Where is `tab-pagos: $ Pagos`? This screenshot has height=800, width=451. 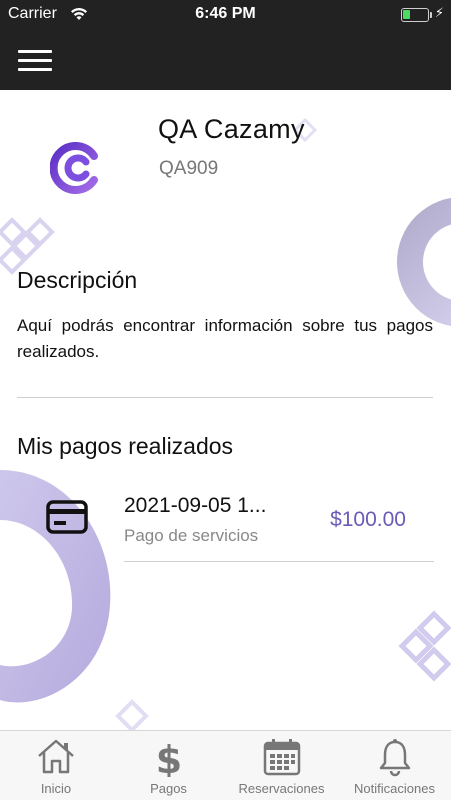 tab-pagos: $ Pagos is located at coordinates (168, 765).